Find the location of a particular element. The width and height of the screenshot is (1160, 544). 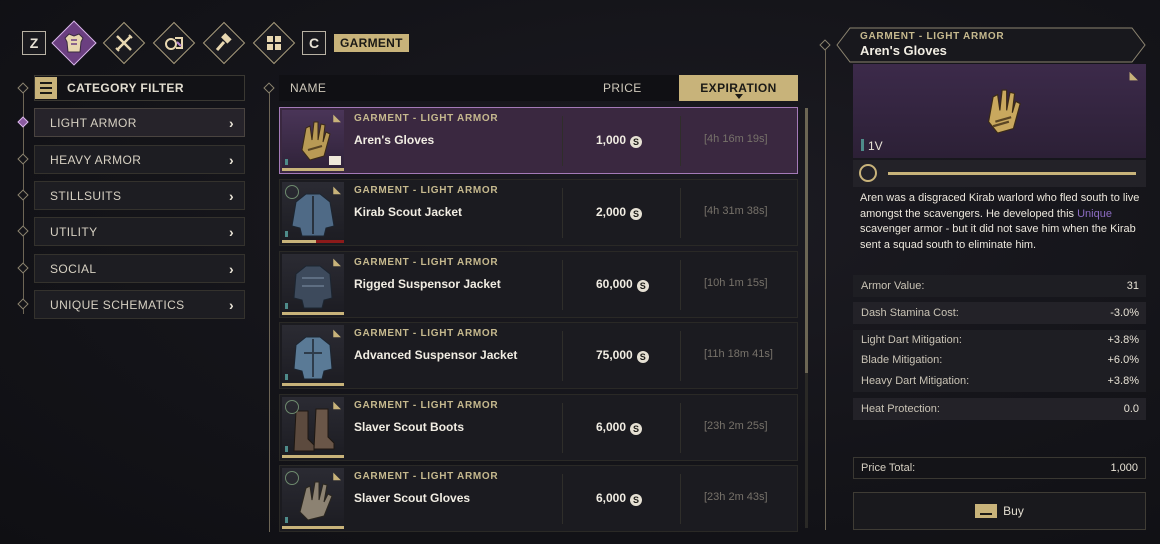

tier-marker is located at coordinates (286, 234).